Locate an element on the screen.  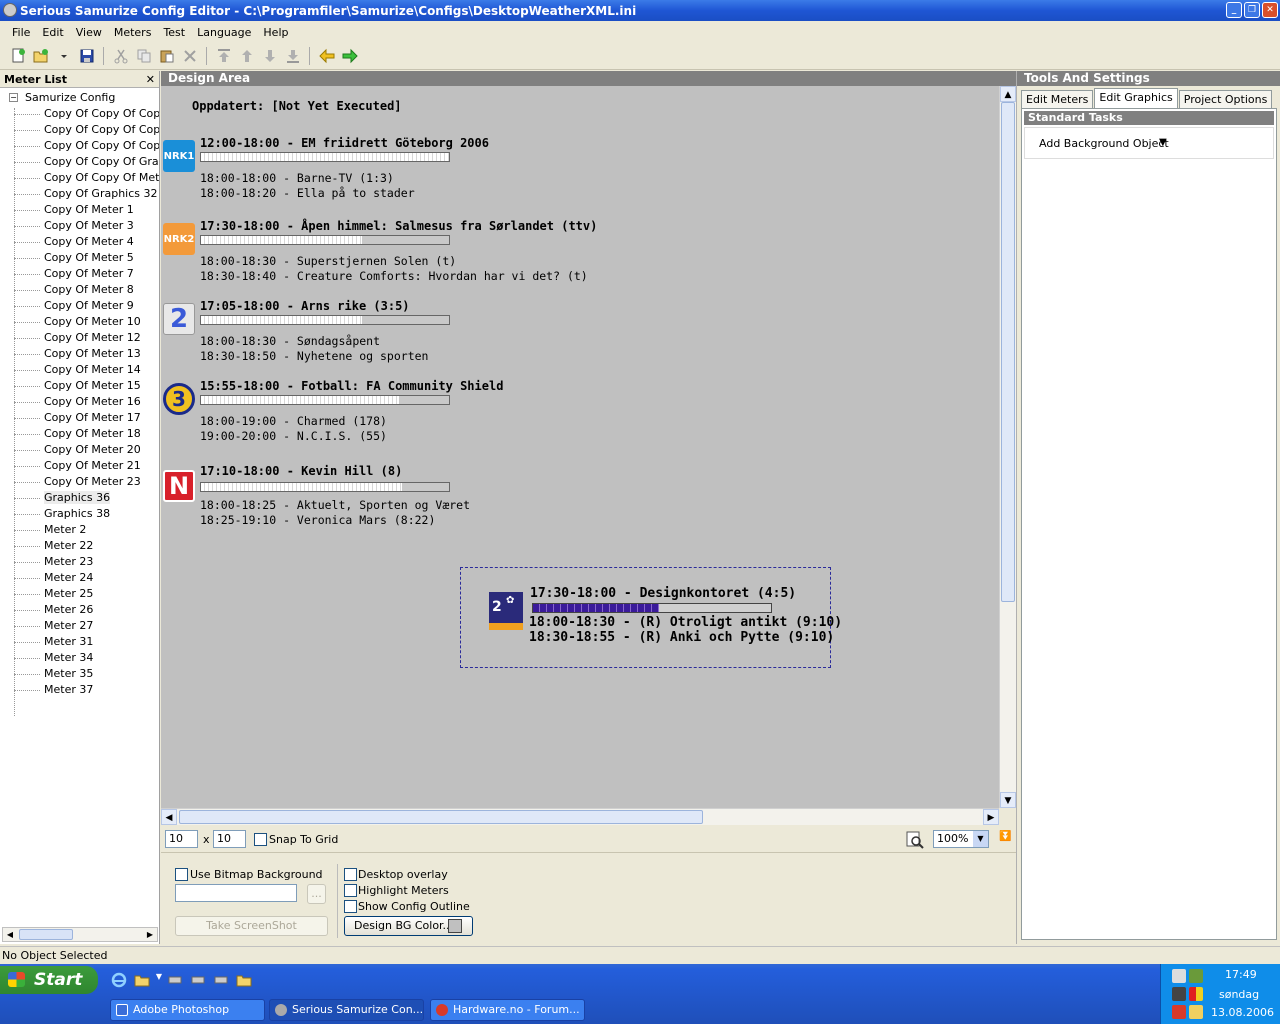
updated-label: Oppdatert: [Not Yet Executed] is located at coordinates (297, 106).